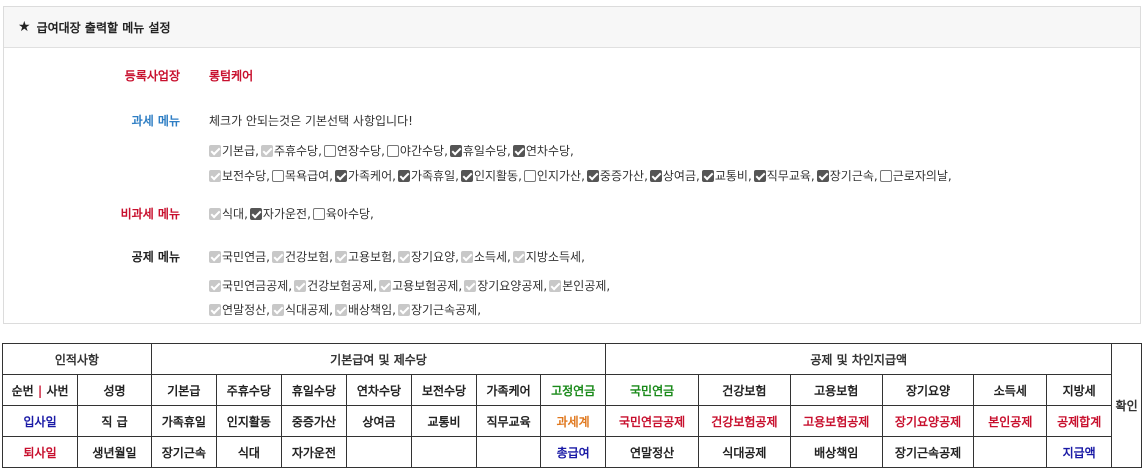  Describe the element at coordinates (1126, 405) in the screenshot. I see `header-confirm: 확인` at that location.